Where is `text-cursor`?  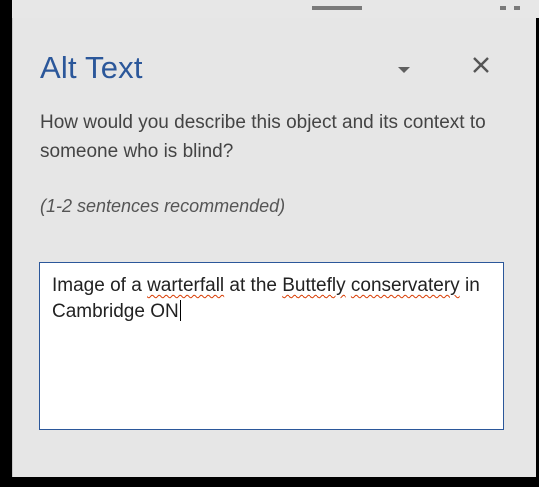
text-cursor is located at coordinates (180, 310).